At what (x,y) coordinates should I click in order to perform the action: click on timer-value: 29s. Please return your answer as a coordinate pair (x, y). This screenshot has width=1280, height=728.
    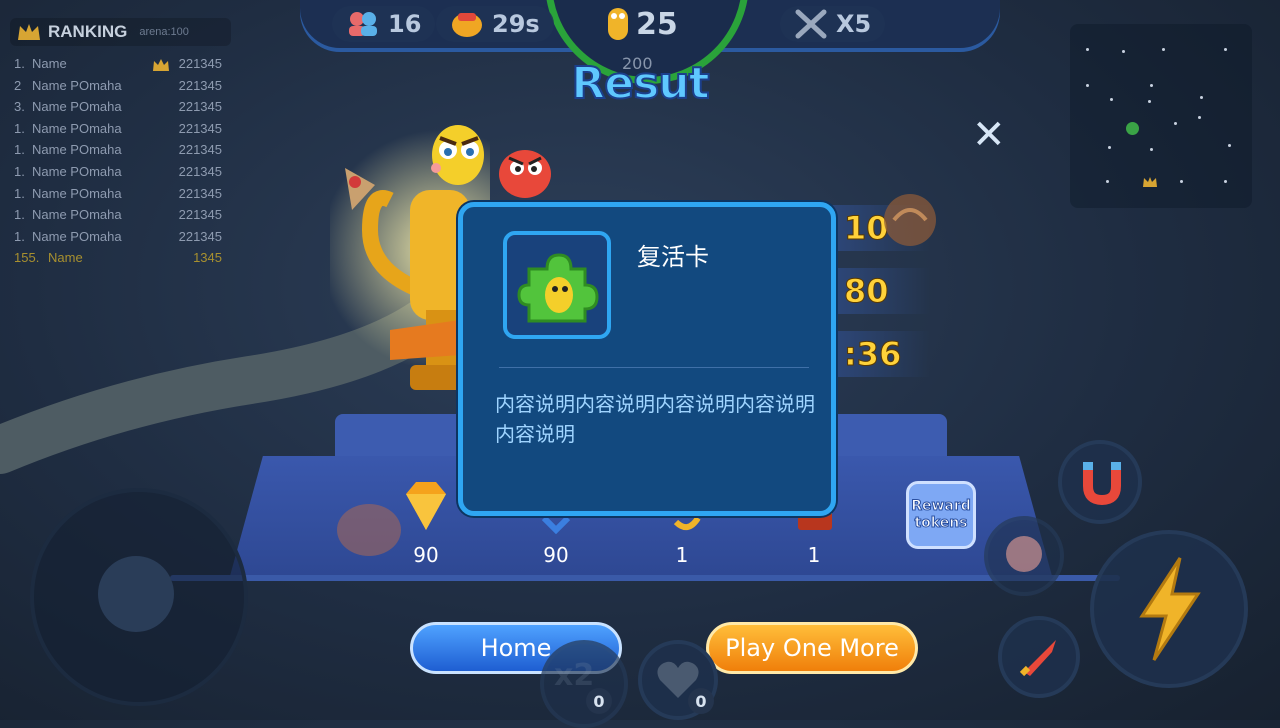
    Looking at the image, I should click on (516, 24).